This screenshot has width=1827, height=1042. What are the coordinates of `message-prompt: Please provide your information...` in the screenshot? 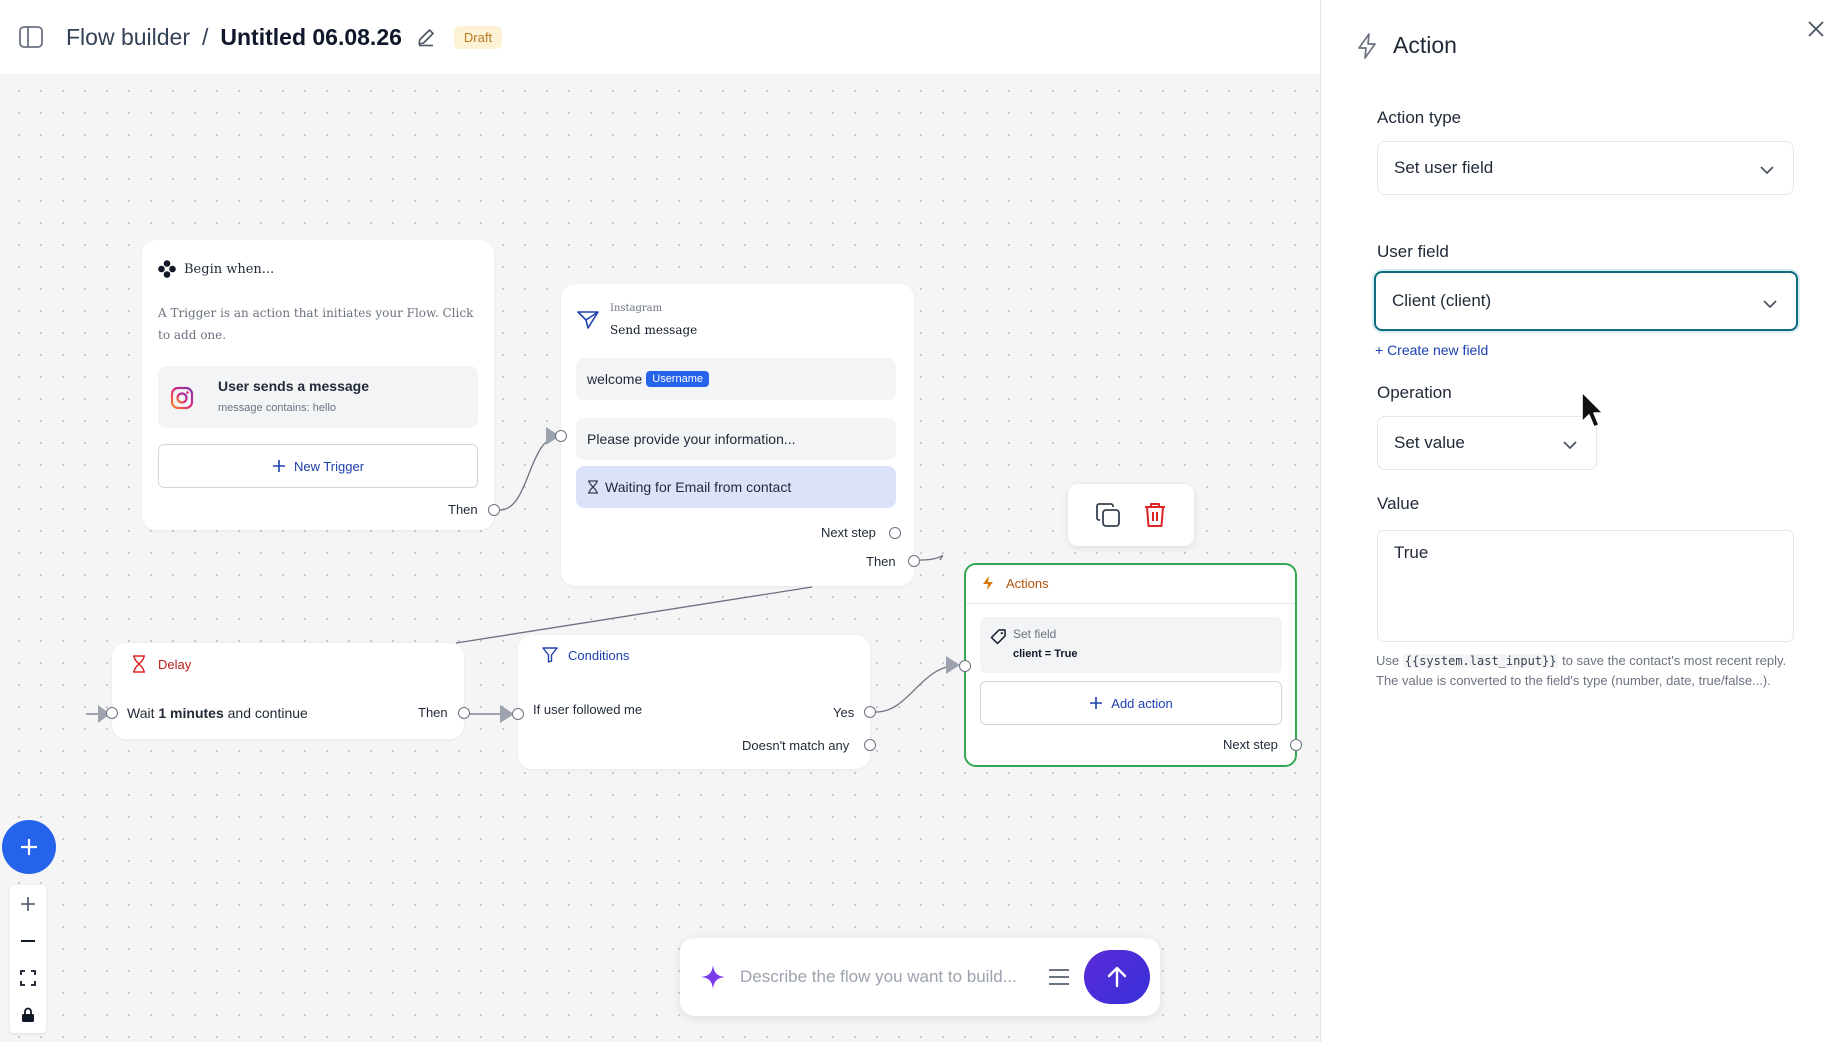 It's located at (736, 439).